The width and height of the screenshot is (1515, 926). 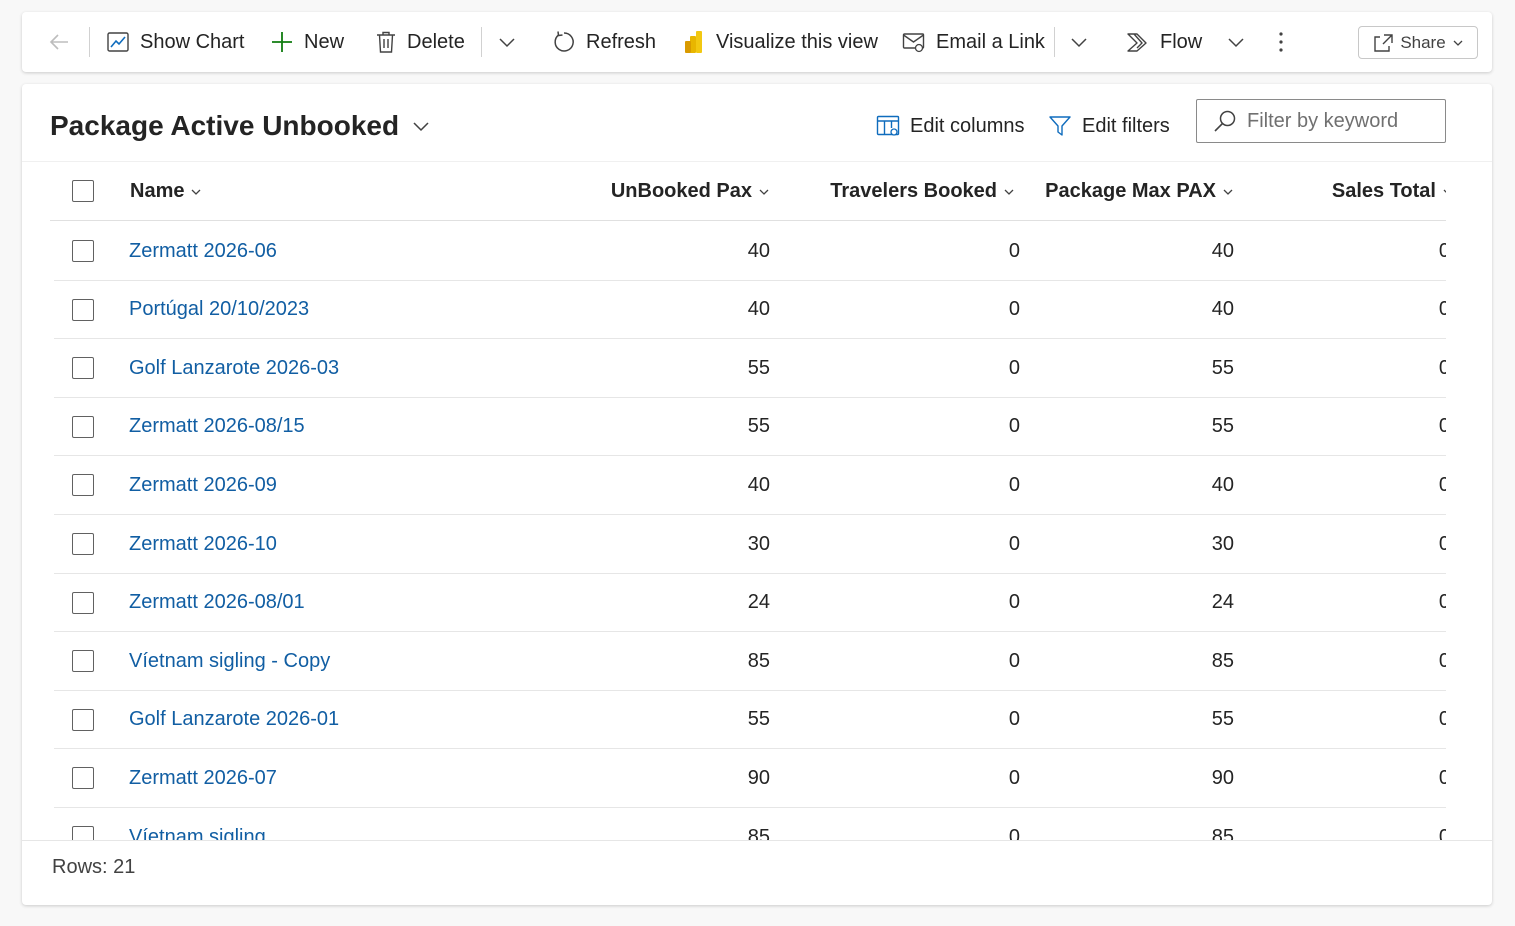 I want to click on record-link: Portúgal 20/10/2023, so click(x=219, y=309).